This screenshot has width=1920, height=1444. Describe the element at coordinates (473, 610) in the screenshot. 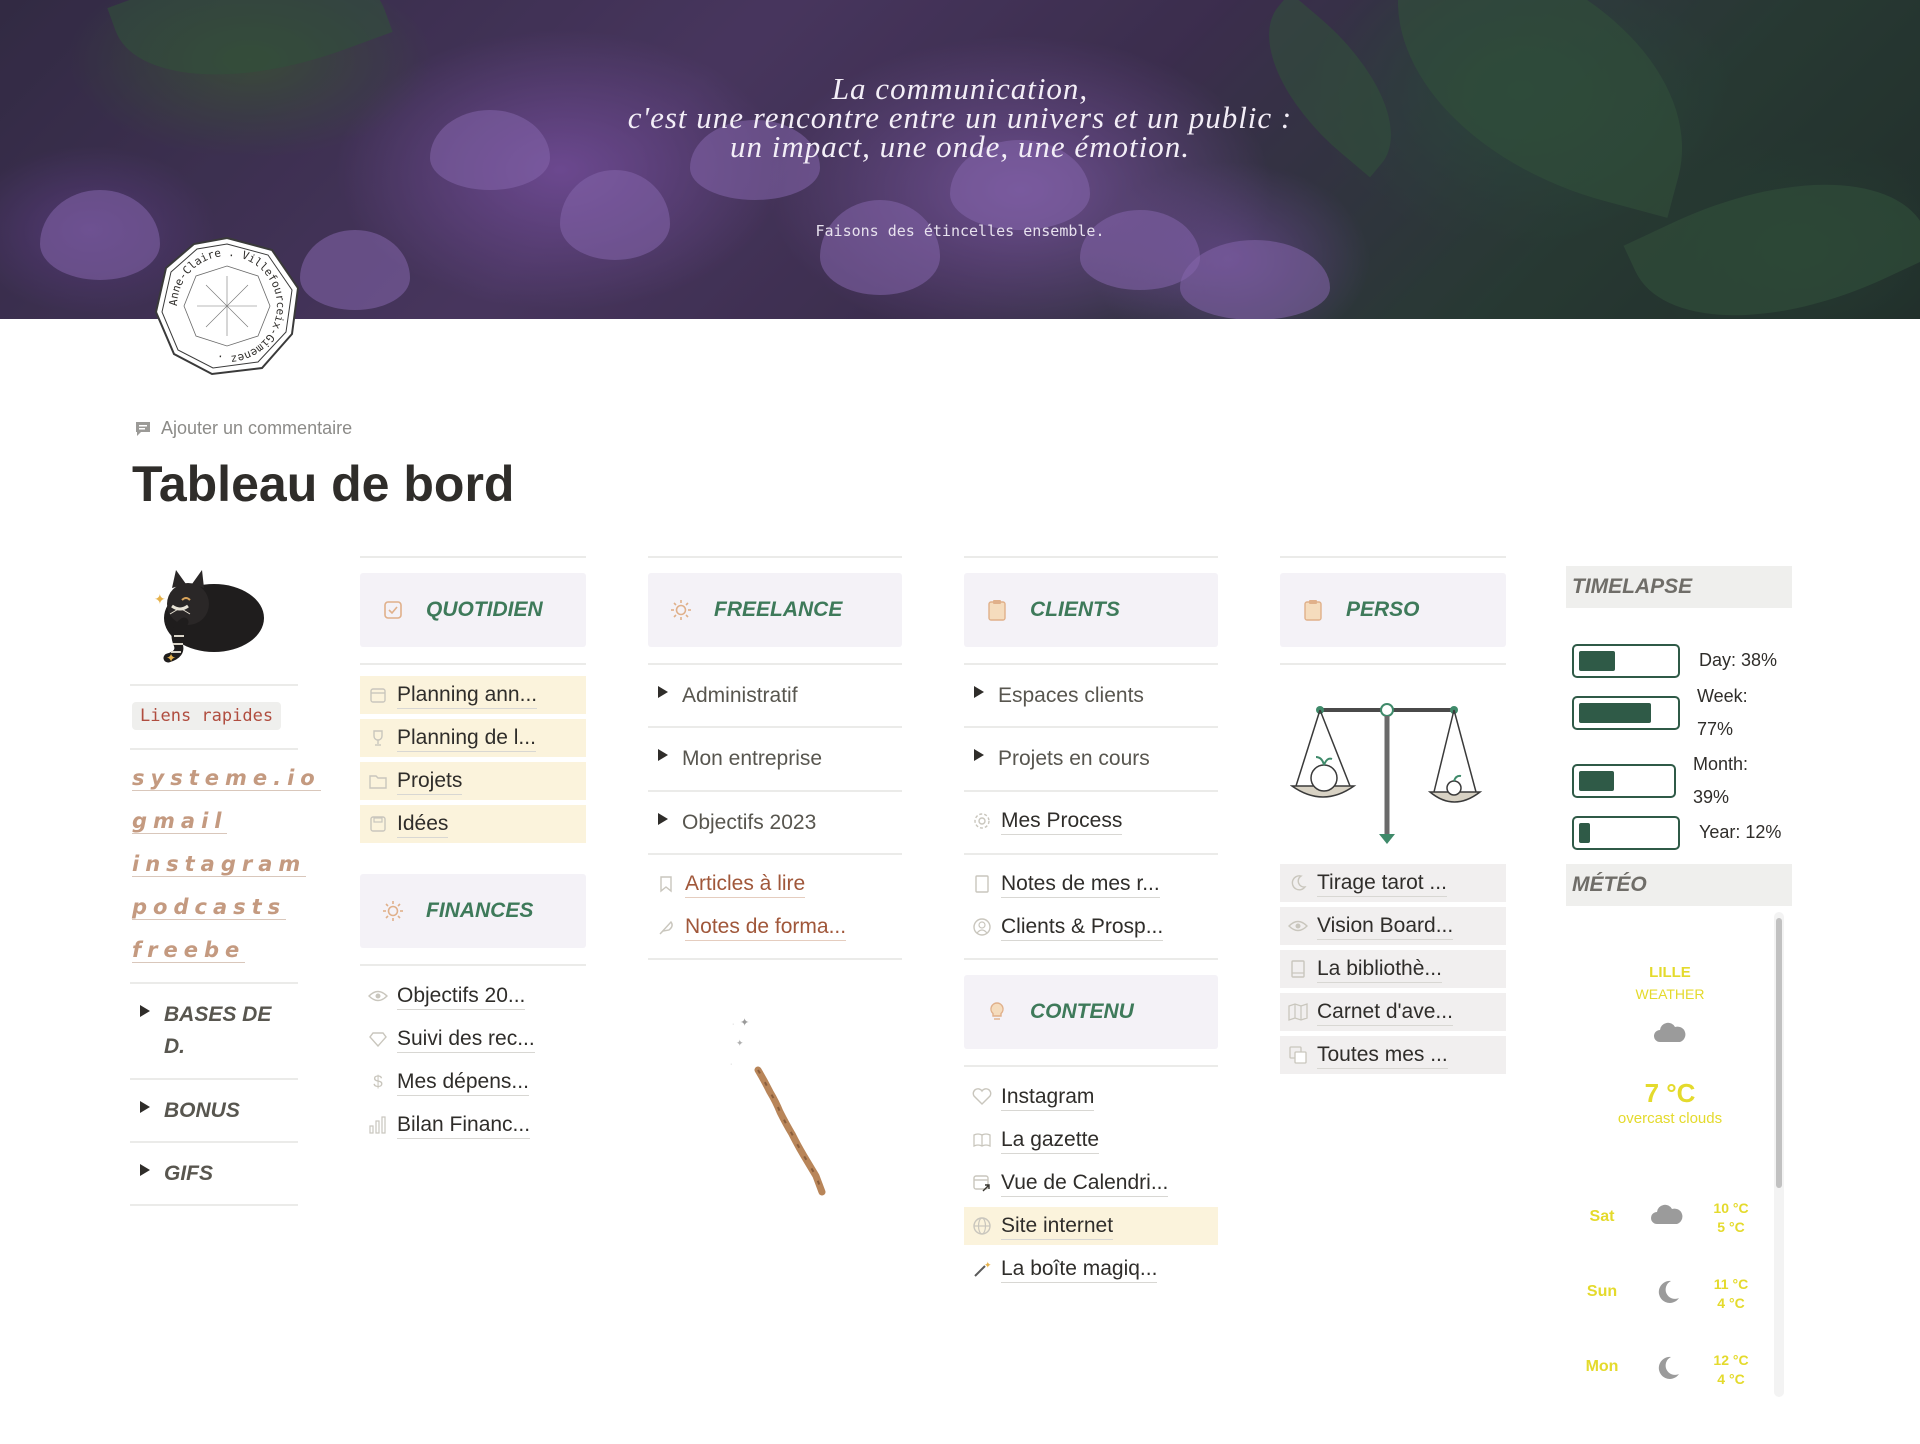

I see `section-quotidien: QUOTIDIEN` at that location.